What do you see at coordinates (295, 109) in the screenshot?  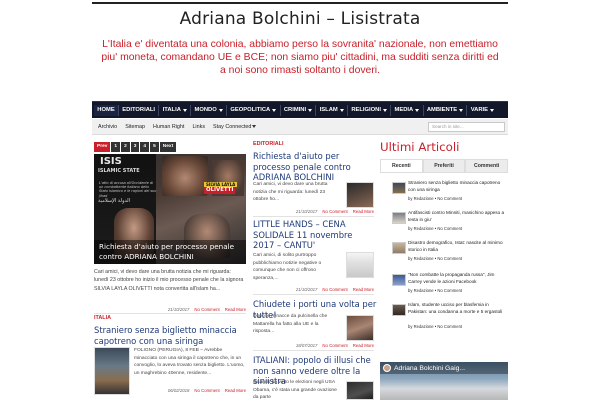 I see `nav-label: CRIMINI` at bounding box center [295, 109].